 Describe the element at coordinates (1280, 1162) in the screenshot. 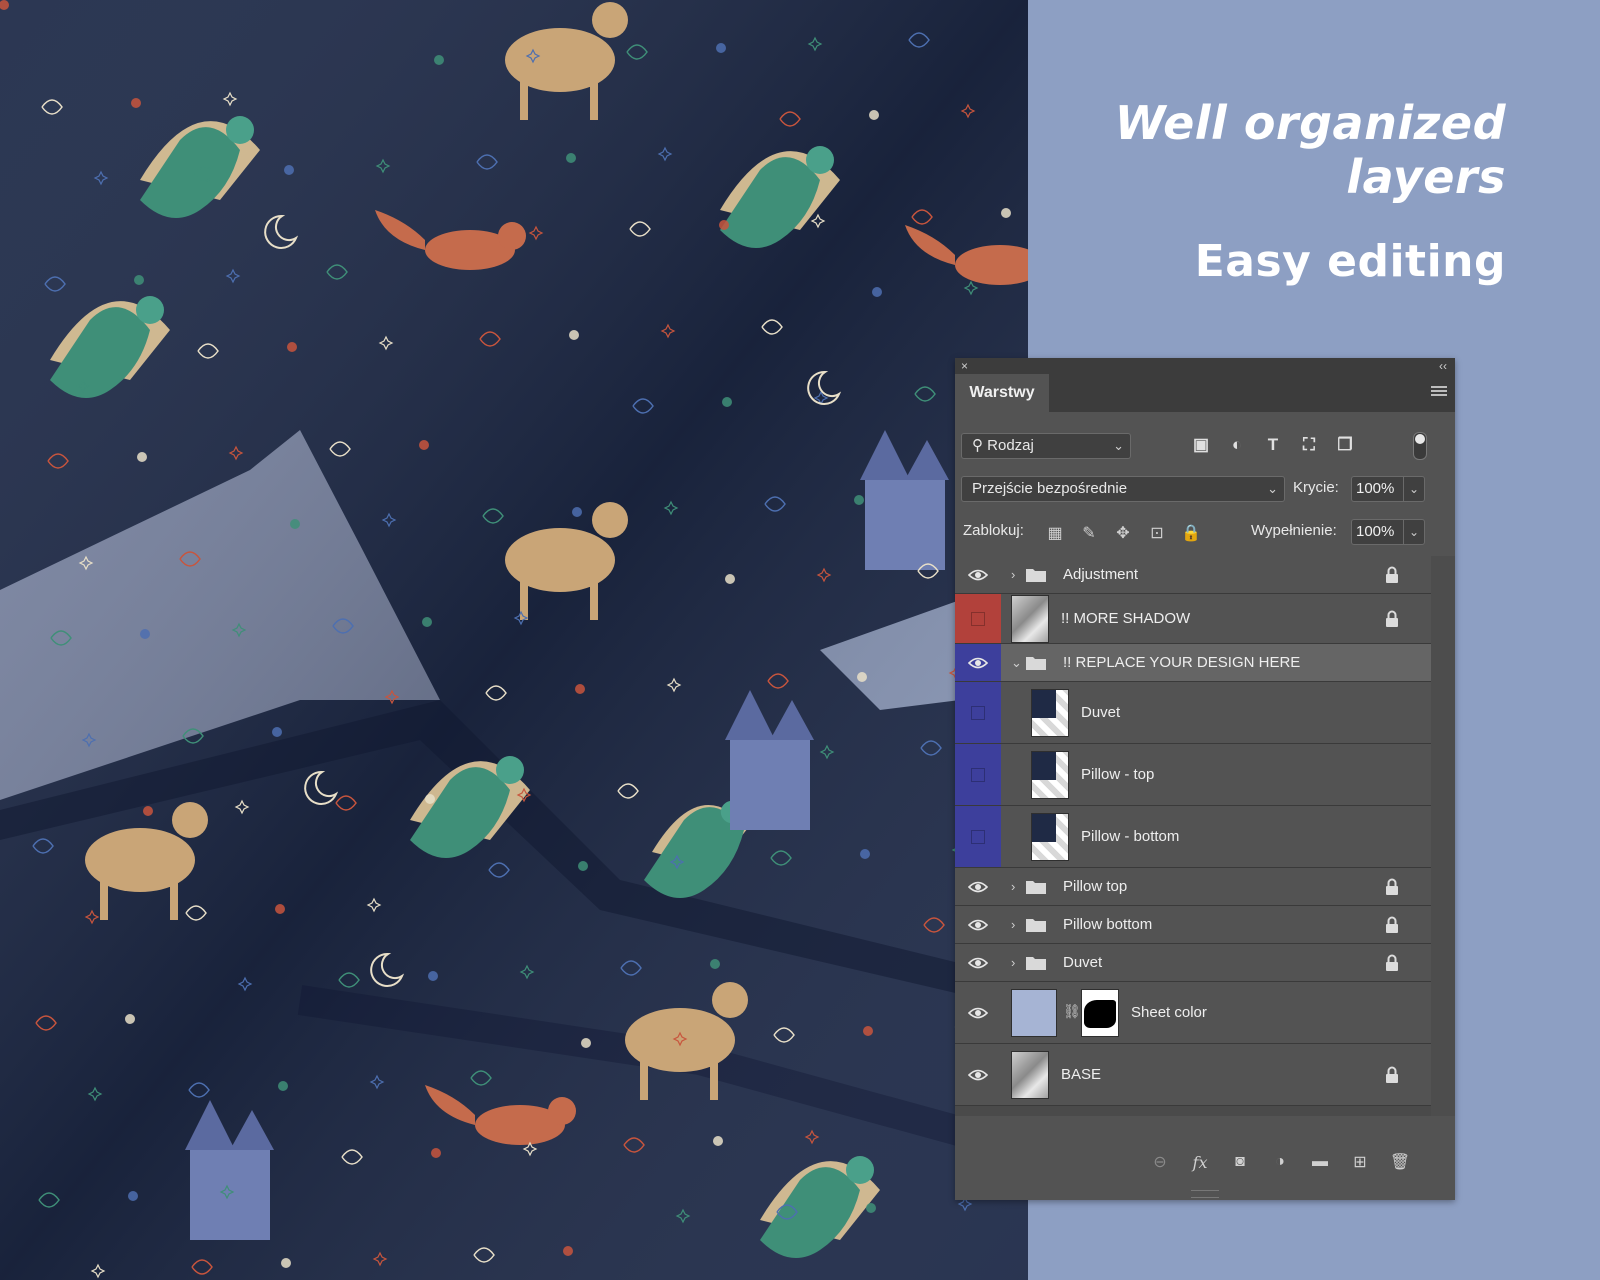

I see `adjustment-icon: ◑` at that location.